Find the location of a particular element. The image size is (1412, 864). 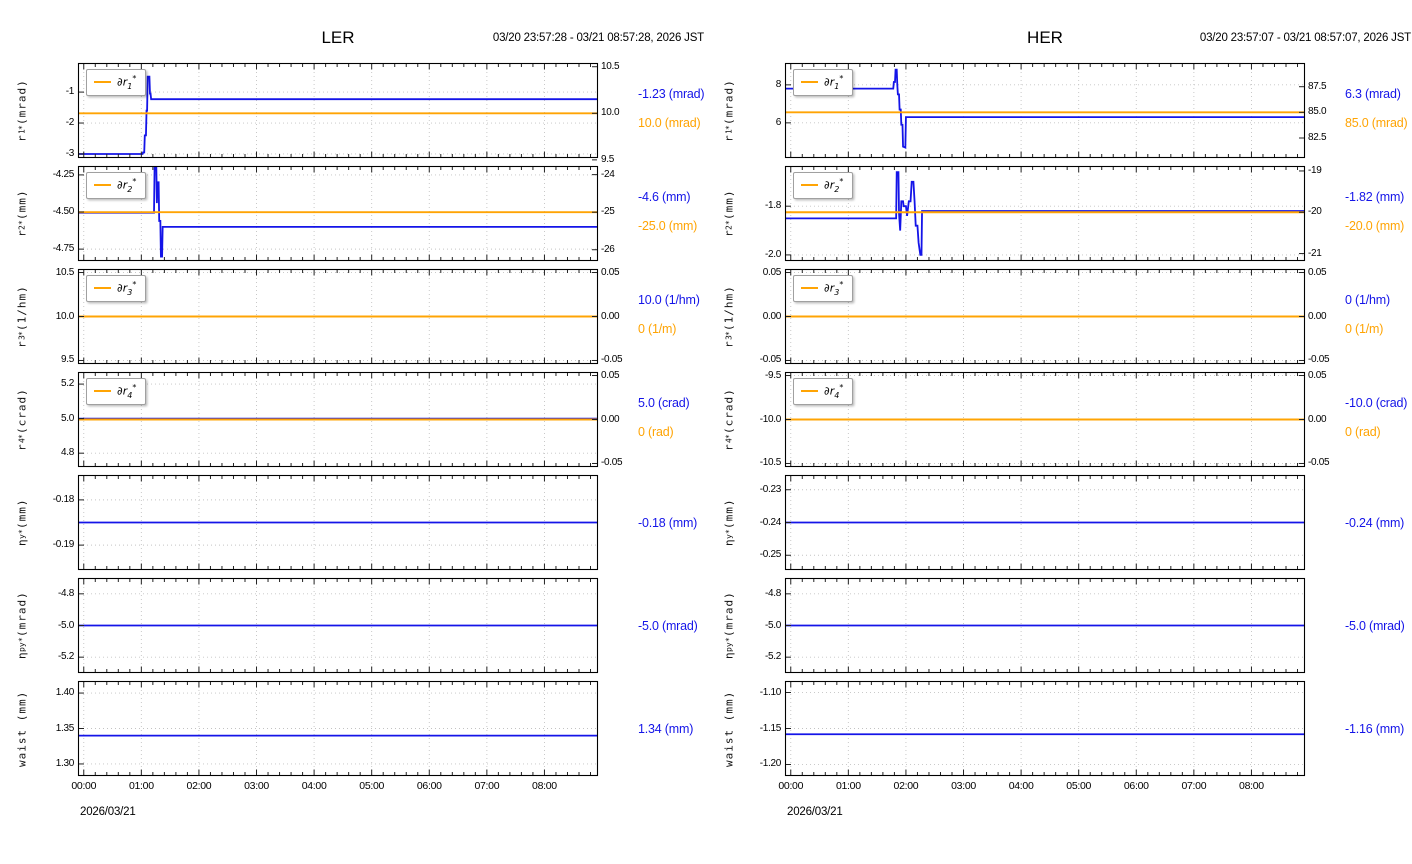

ytick-right-LER-r3-1: 0.00 is located at coordinates (610, 316).